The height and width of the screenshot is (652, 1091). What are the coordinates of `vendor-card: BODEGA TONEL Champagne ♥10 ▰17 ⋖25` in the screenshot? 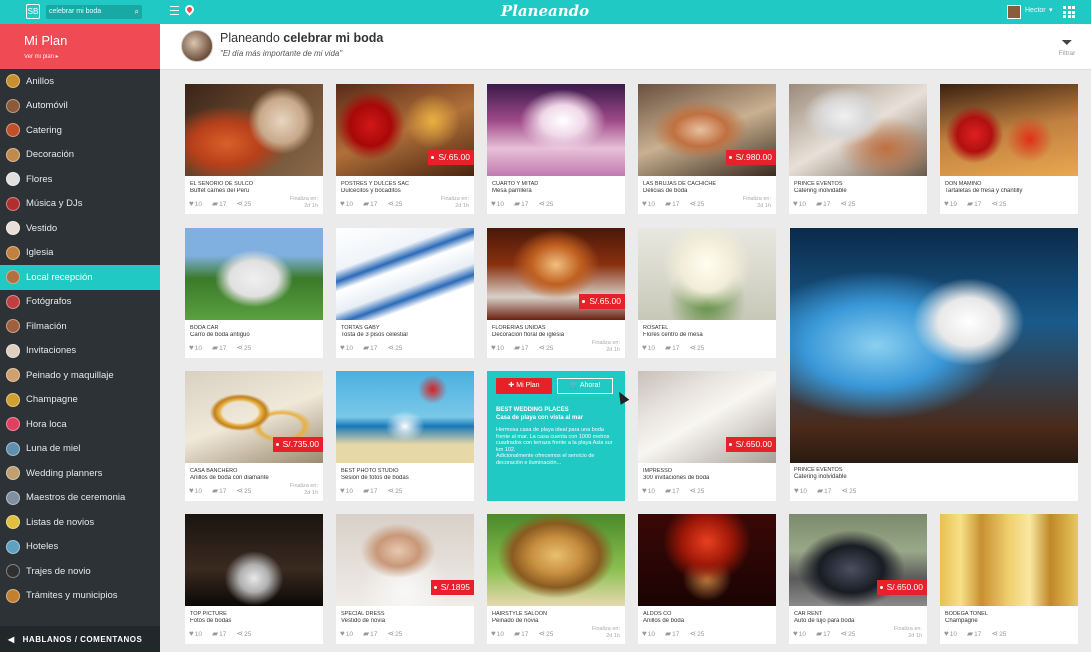 It's located at (1009, 579).